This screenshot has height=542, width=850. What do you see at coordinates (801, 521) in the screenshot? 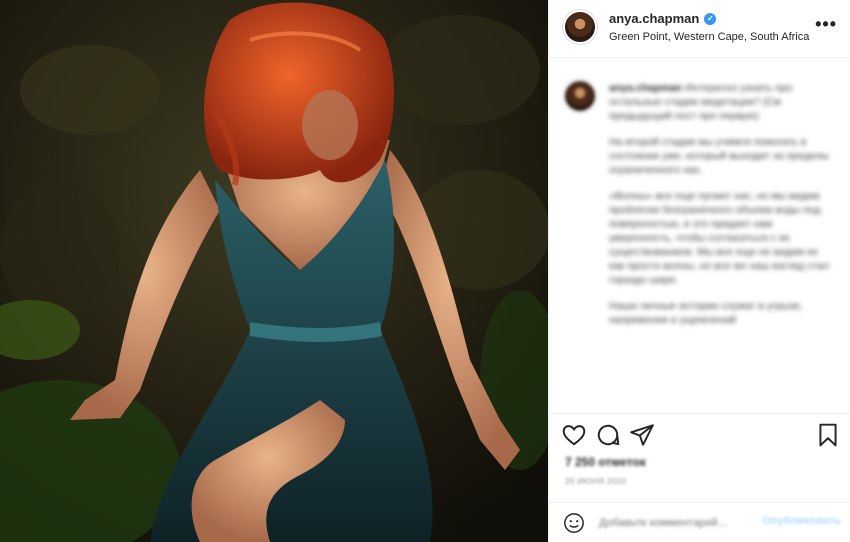
I see `post-comment-button: Опубликовать` at bounding box center [801, 521].